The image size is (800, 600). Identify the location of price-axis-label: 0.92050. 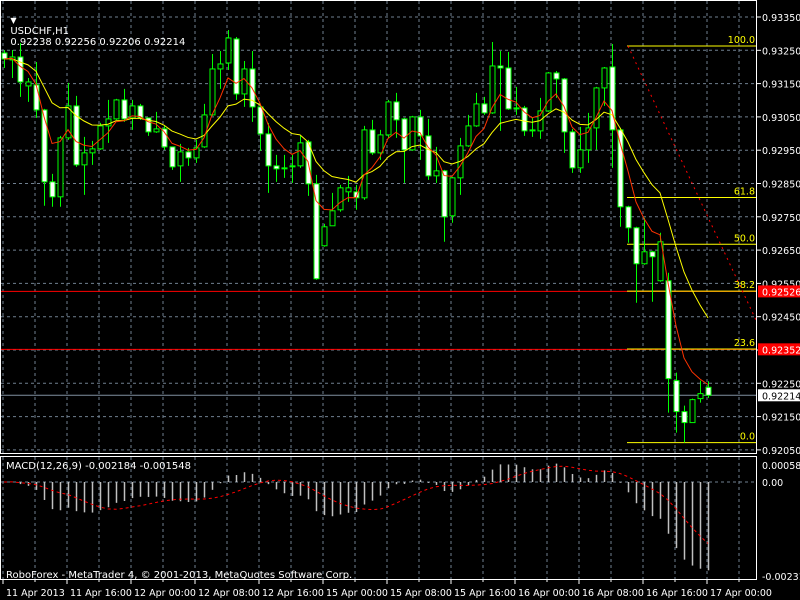
(781, 451).